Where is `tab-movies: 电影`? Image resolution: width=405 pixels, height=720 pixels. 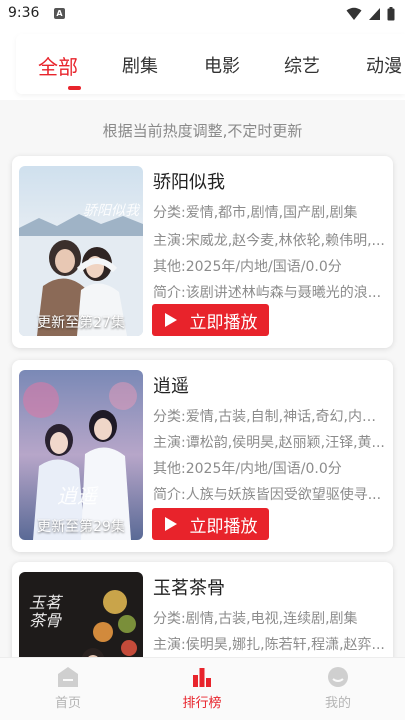 tab-movies: 电影 is located at coordinates (222, 65).